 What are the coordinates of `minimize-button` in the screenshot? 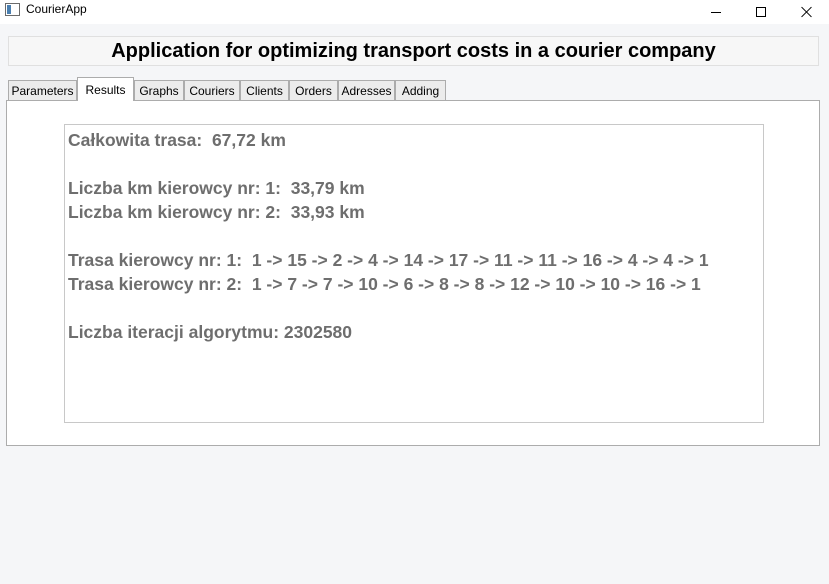 It's located at (716, 12).